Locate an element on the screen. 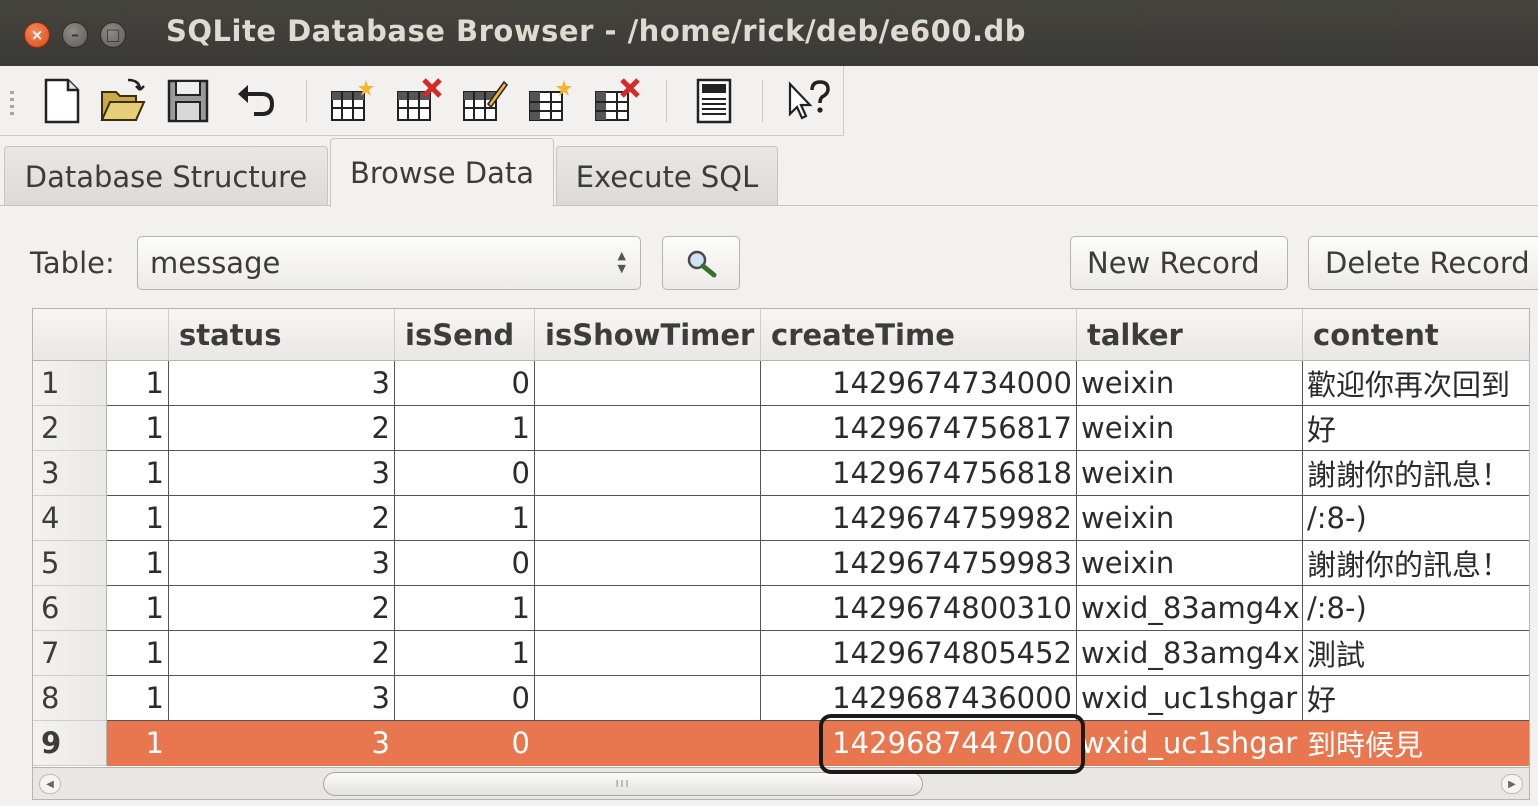 This screenshot has height=806, width=1538. new-file-icon is located at coordinates (62, 101).